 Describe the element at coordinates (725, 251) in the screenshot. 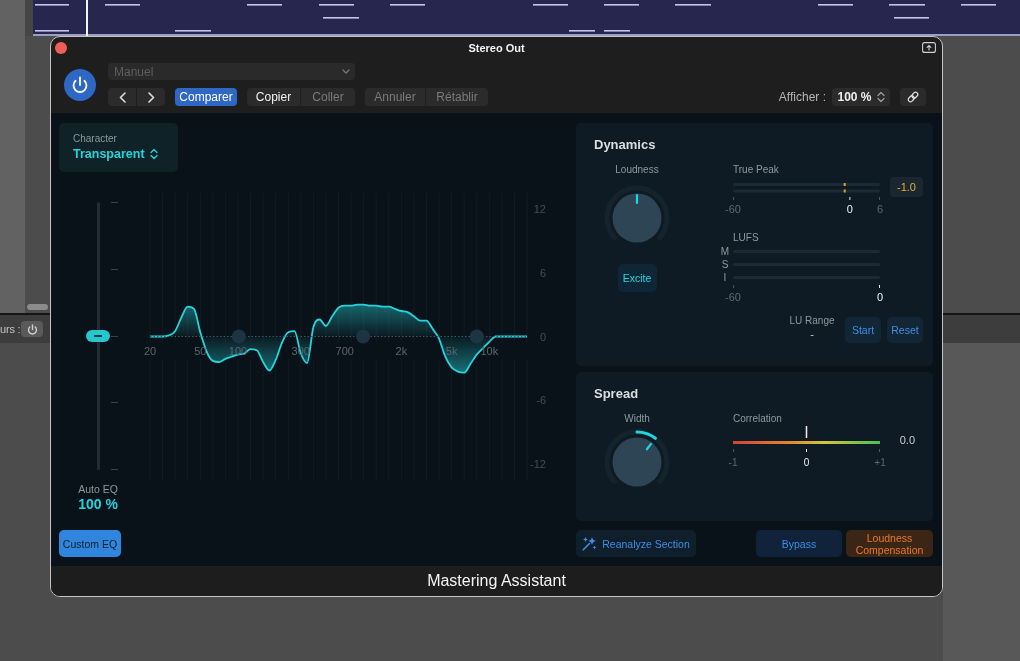

I see `channel-label: M` at that location.